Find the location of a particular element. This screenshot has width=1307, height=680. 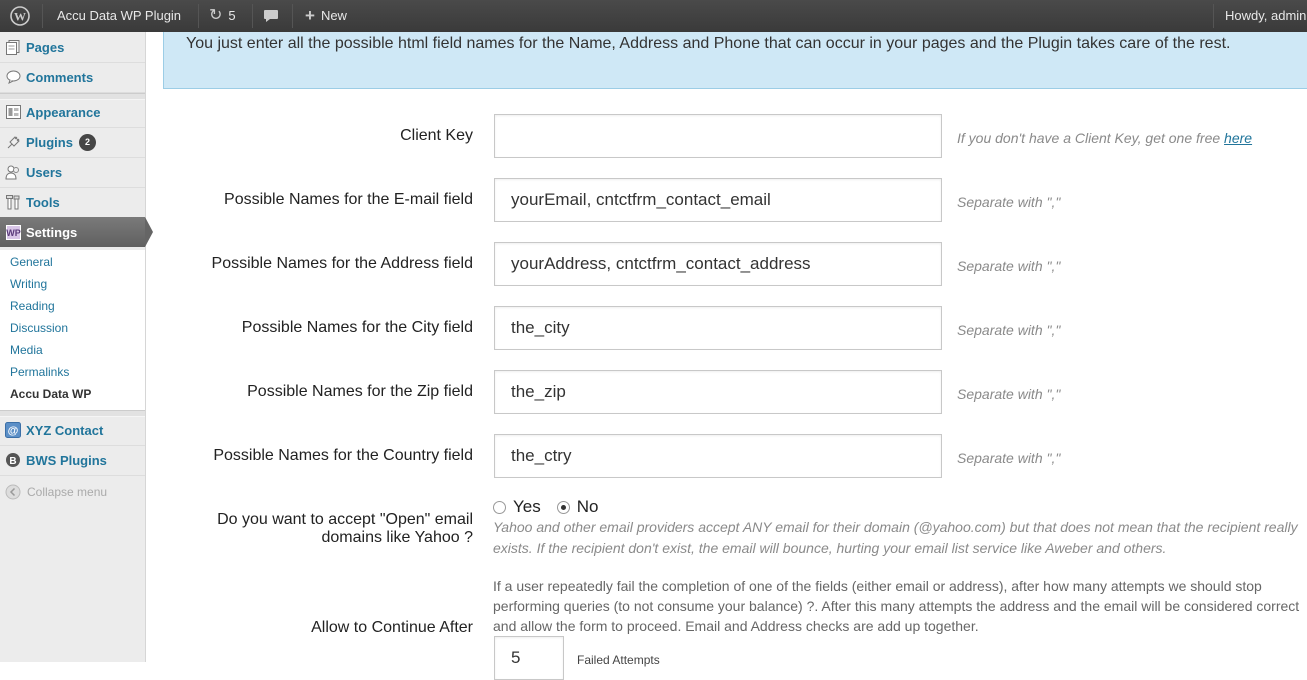

city-field-label: Possible Names for the City field is located at coordinates (357, 327).